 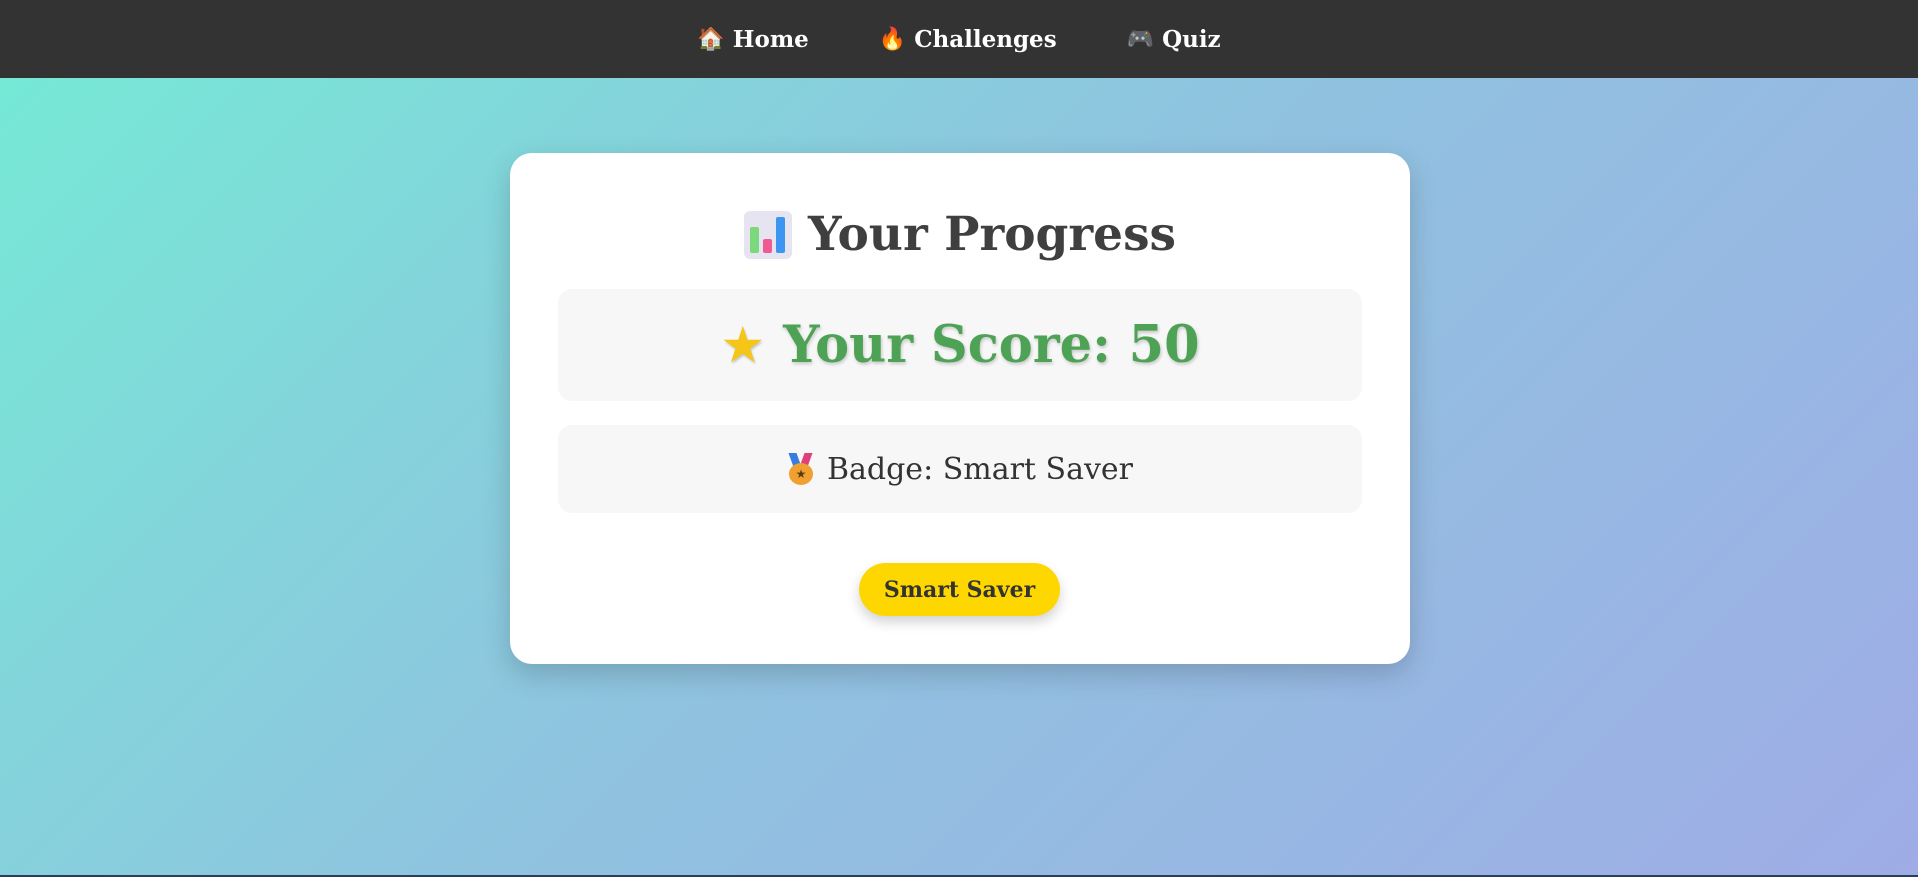 What do you see at coordinates (767, 234) in the screenshot?
I see `bar-chart-icon` at bounding box center [767, 234].